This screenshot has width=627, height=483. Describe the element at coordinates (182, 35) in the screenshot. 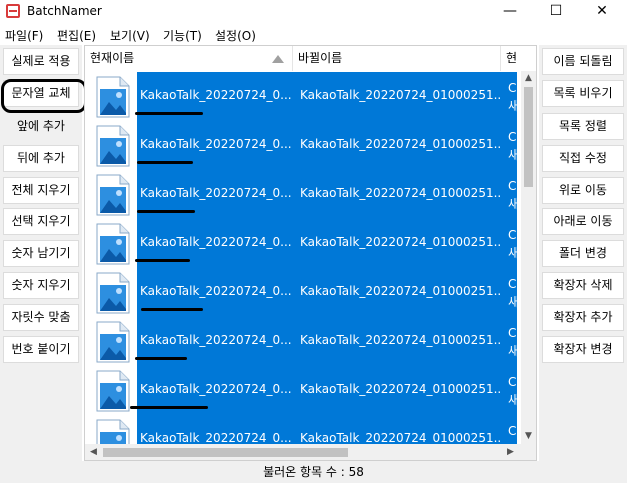

I see `menu-function: 기능(T)` at that location.